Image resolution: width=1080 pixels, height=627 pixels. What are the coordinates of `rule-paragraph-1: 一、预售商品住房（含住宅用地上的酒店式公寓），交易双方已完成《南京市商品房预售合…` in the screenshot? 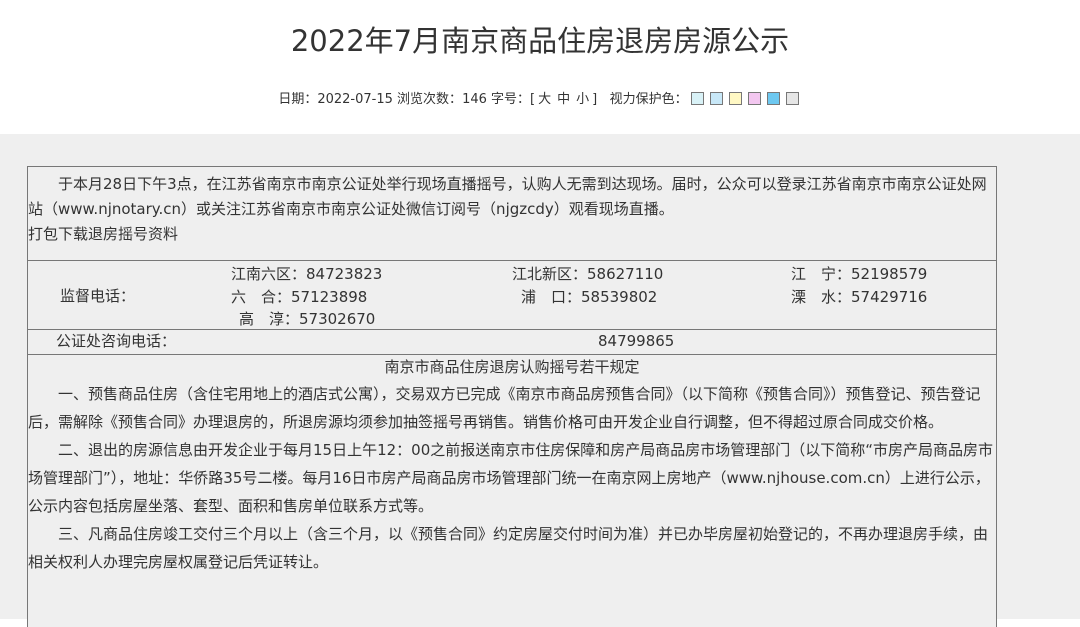 It's located at (504, 408).